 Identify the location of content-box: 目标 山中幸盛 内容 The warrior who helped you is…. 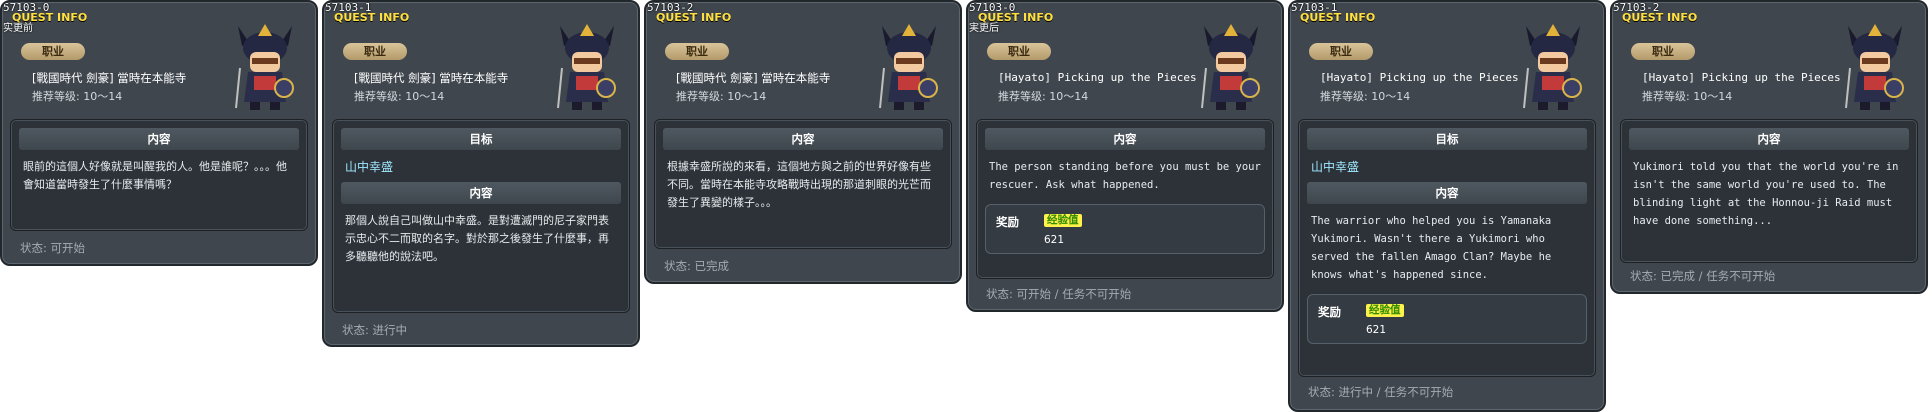
(1447, 248).